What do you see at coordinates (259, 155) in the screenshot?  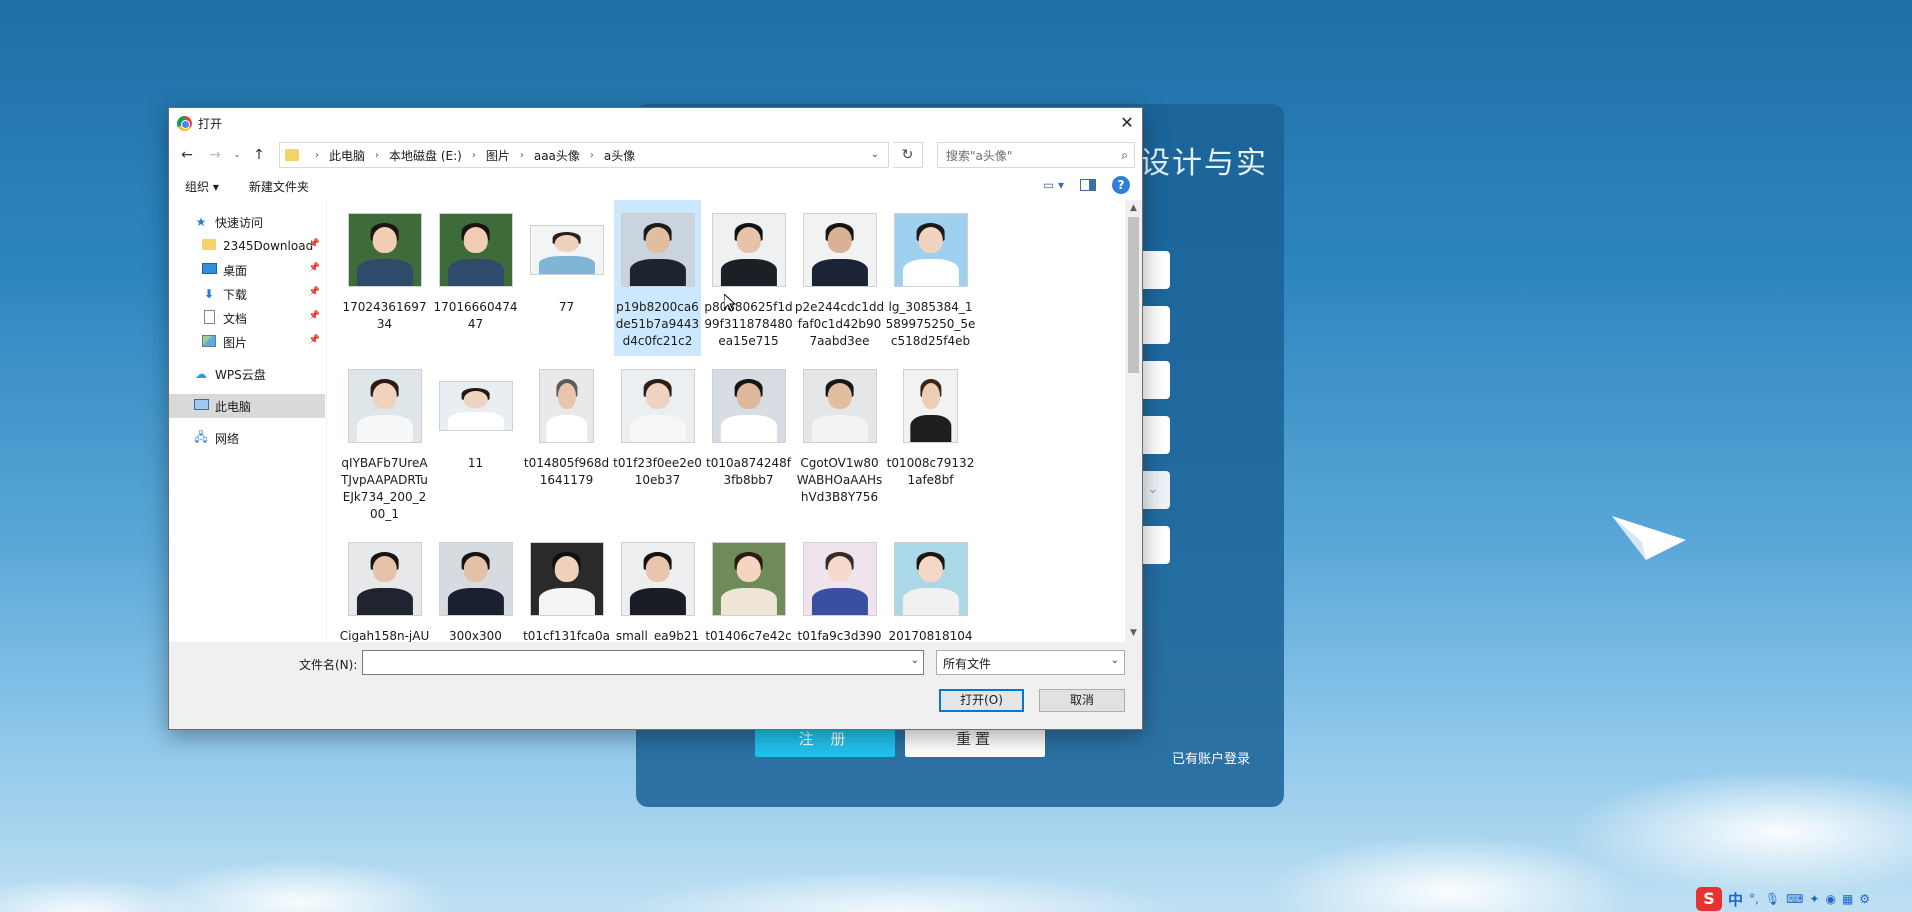 I see `up-arrow-icon: ↑` at bounding box center [259, 155].